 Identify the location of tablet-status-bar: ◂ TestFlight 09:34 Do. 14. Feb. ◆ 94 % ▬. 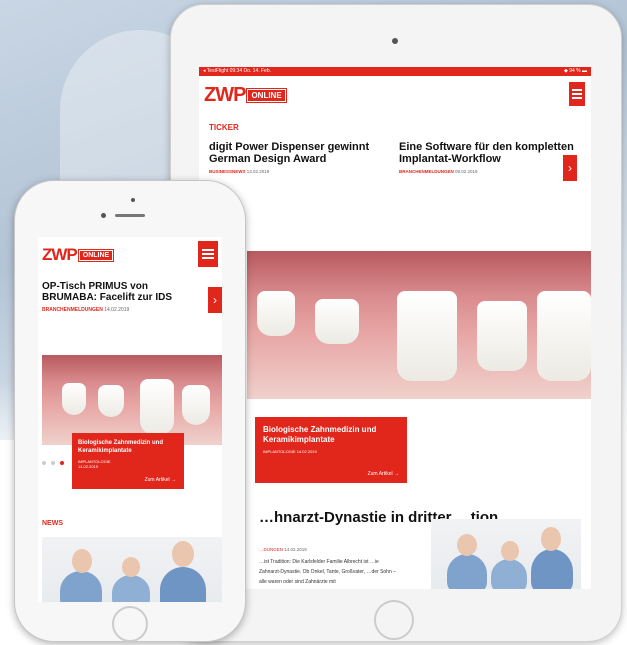
(395, 71).